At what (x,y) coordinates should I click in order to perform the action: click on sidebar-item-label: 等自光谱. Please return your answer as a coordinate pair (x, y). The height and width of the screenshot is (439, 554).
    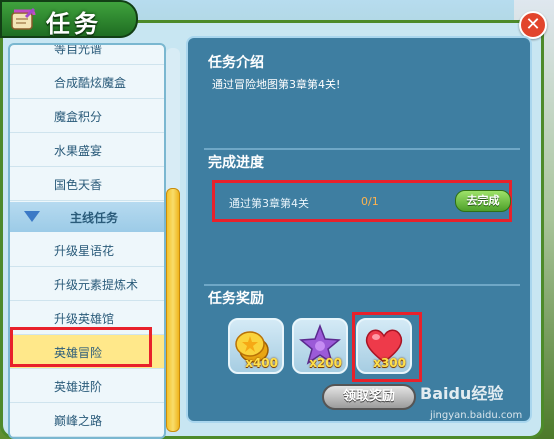
    Looking at the image, I should click on (78, 49).